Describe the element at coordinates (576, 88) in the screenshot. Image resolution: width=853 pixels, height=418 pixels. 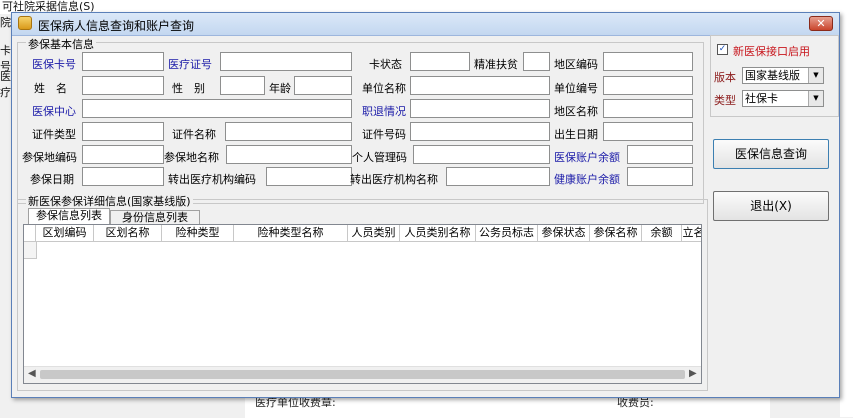
I see `unit-no-label: 单位编号` at that location.